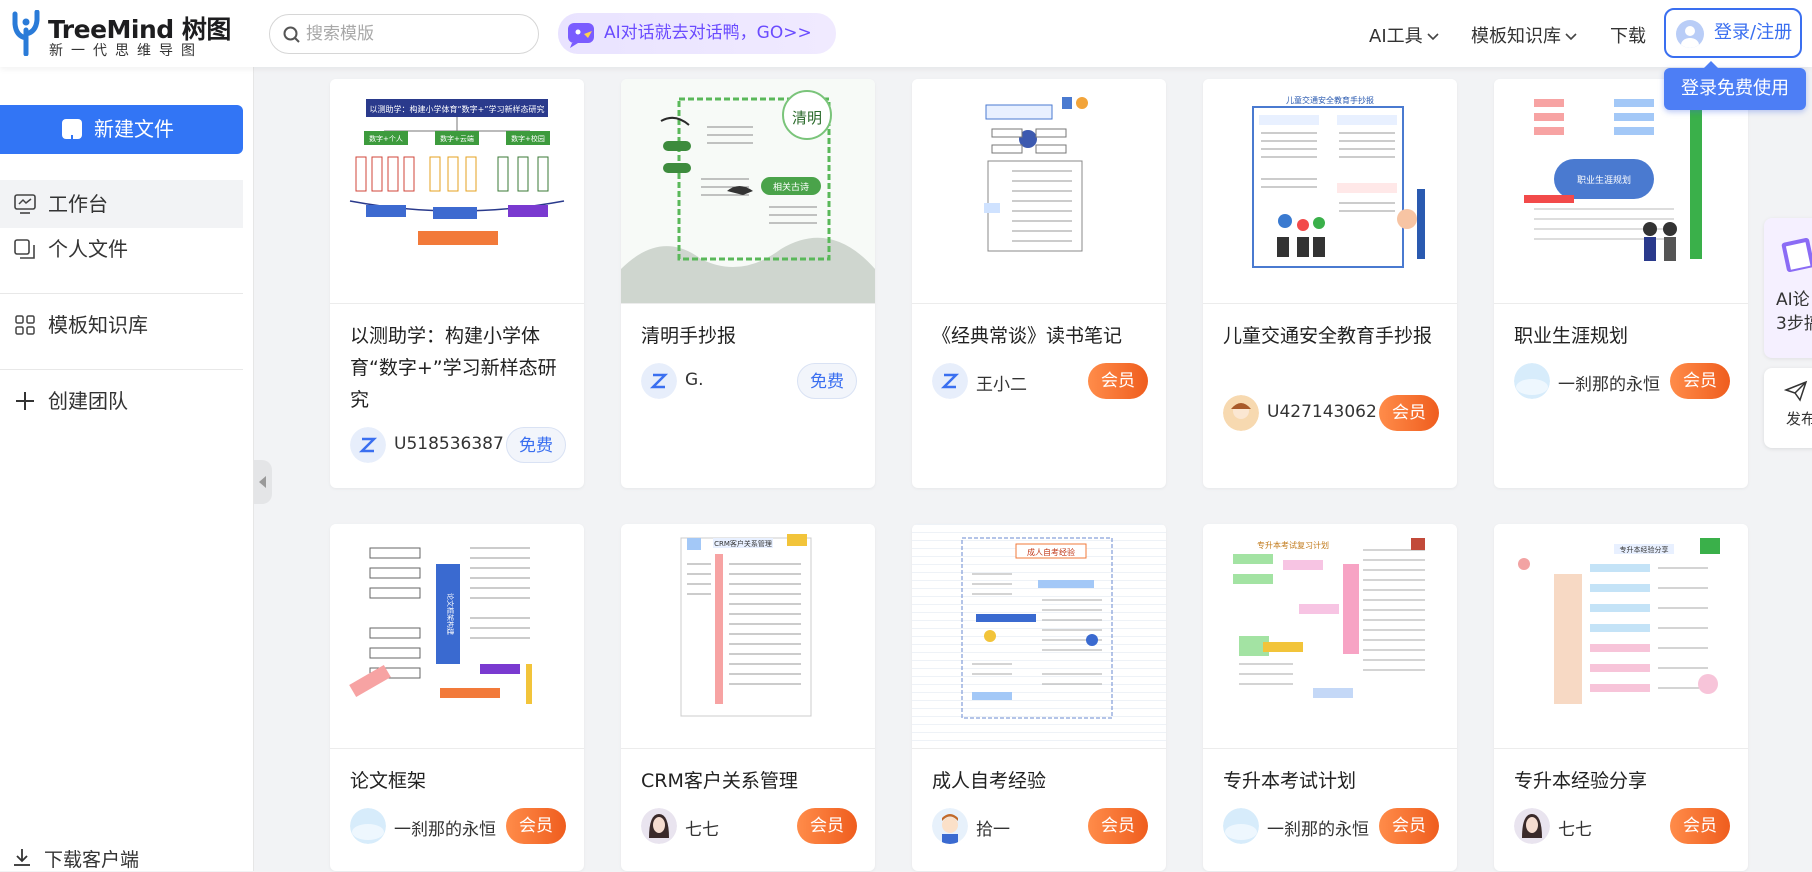 The width and height of the screenshot is (1812, 872). Describe the element at coordinates (127, 469) in the screenshot. I see `sidebar: 新建文件 工作台 个人文件 模板知识库 创建团队` at that location.